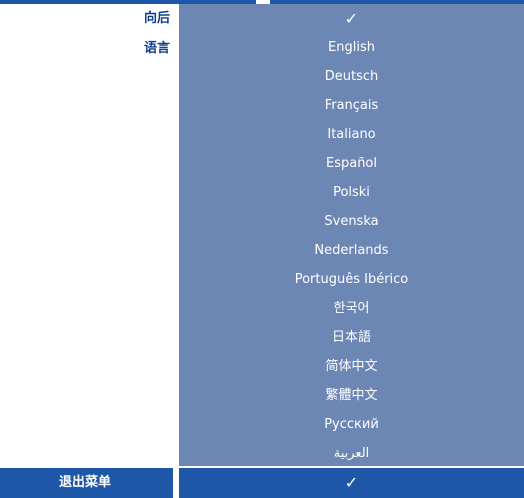 The image size is (524, 498). Describe the element at coordinates (351, 308) in the screenshot. I see `language-option: 한국어` at that location.